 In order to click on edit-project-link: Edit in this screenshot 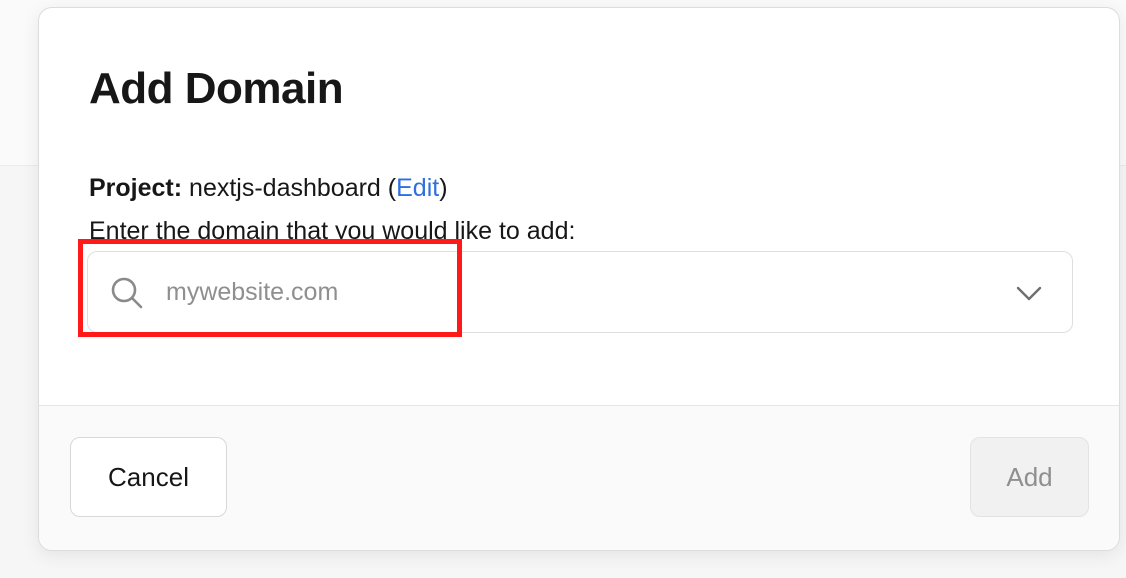, I will do `click(417, 188)`.